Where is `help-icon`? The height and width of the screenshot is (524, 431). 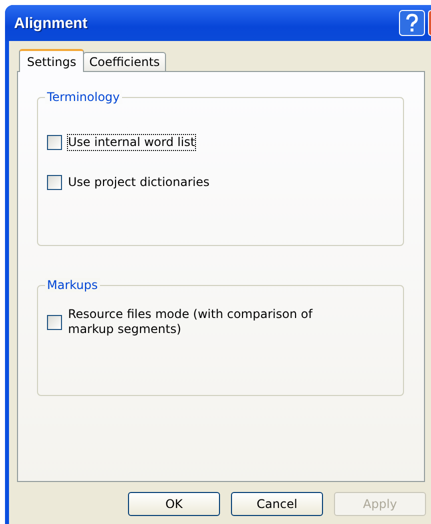
help-icon is located at coordinates (412, 23).